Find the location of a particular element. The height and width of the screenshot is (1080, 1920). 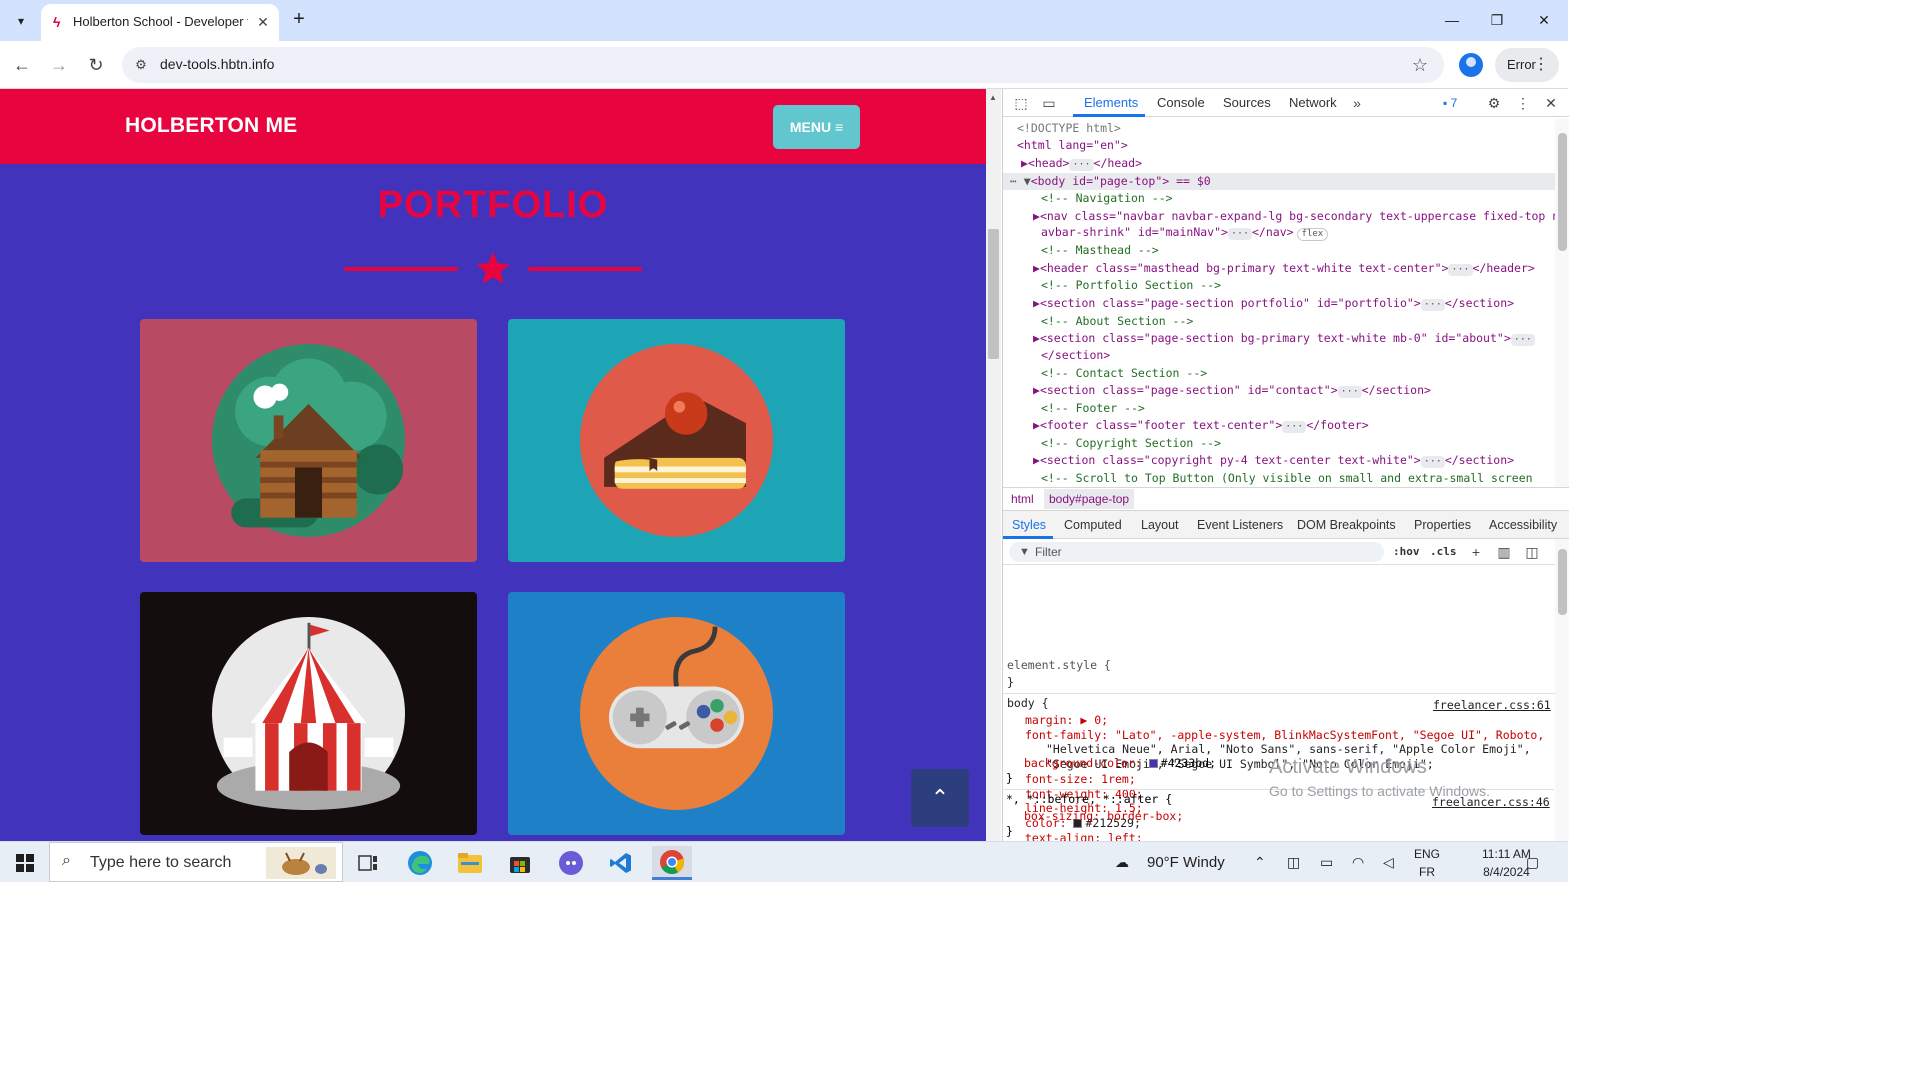

profile-error-chip: Error ⋮ is located at coordinates (1527, 65).